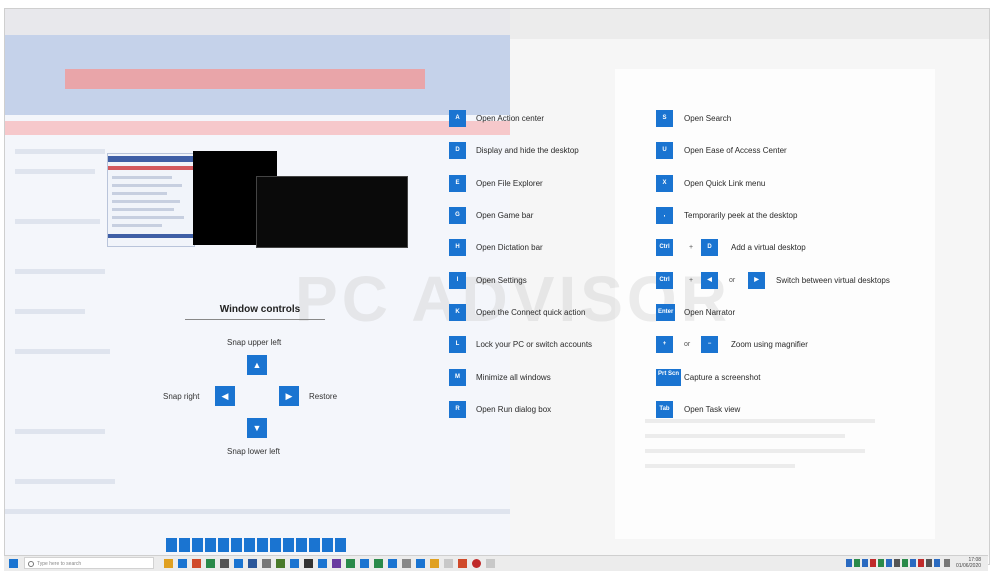 This screenshot has width=993, height=571. I want to click on snap-lower-left-arrow: ▼, so click(257, 428).